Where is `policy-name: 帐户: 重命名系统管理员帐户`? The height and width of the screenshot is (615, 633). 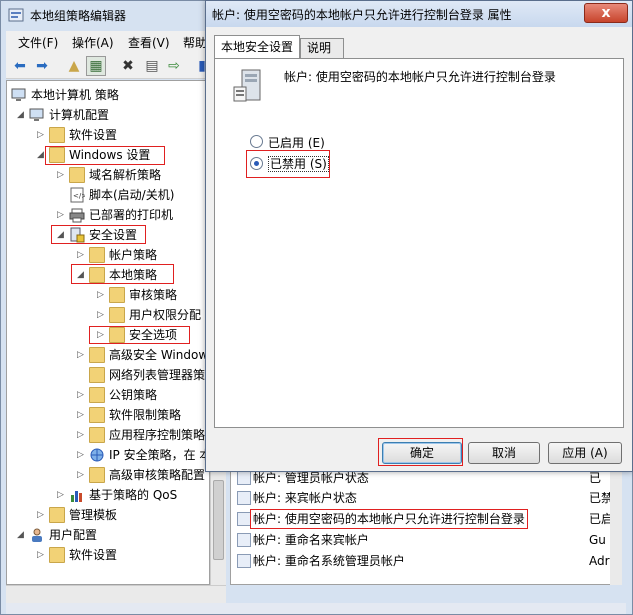
policy-name: 帐户: 重命名系统管理员帐户 is located at coordinates (329, 561).